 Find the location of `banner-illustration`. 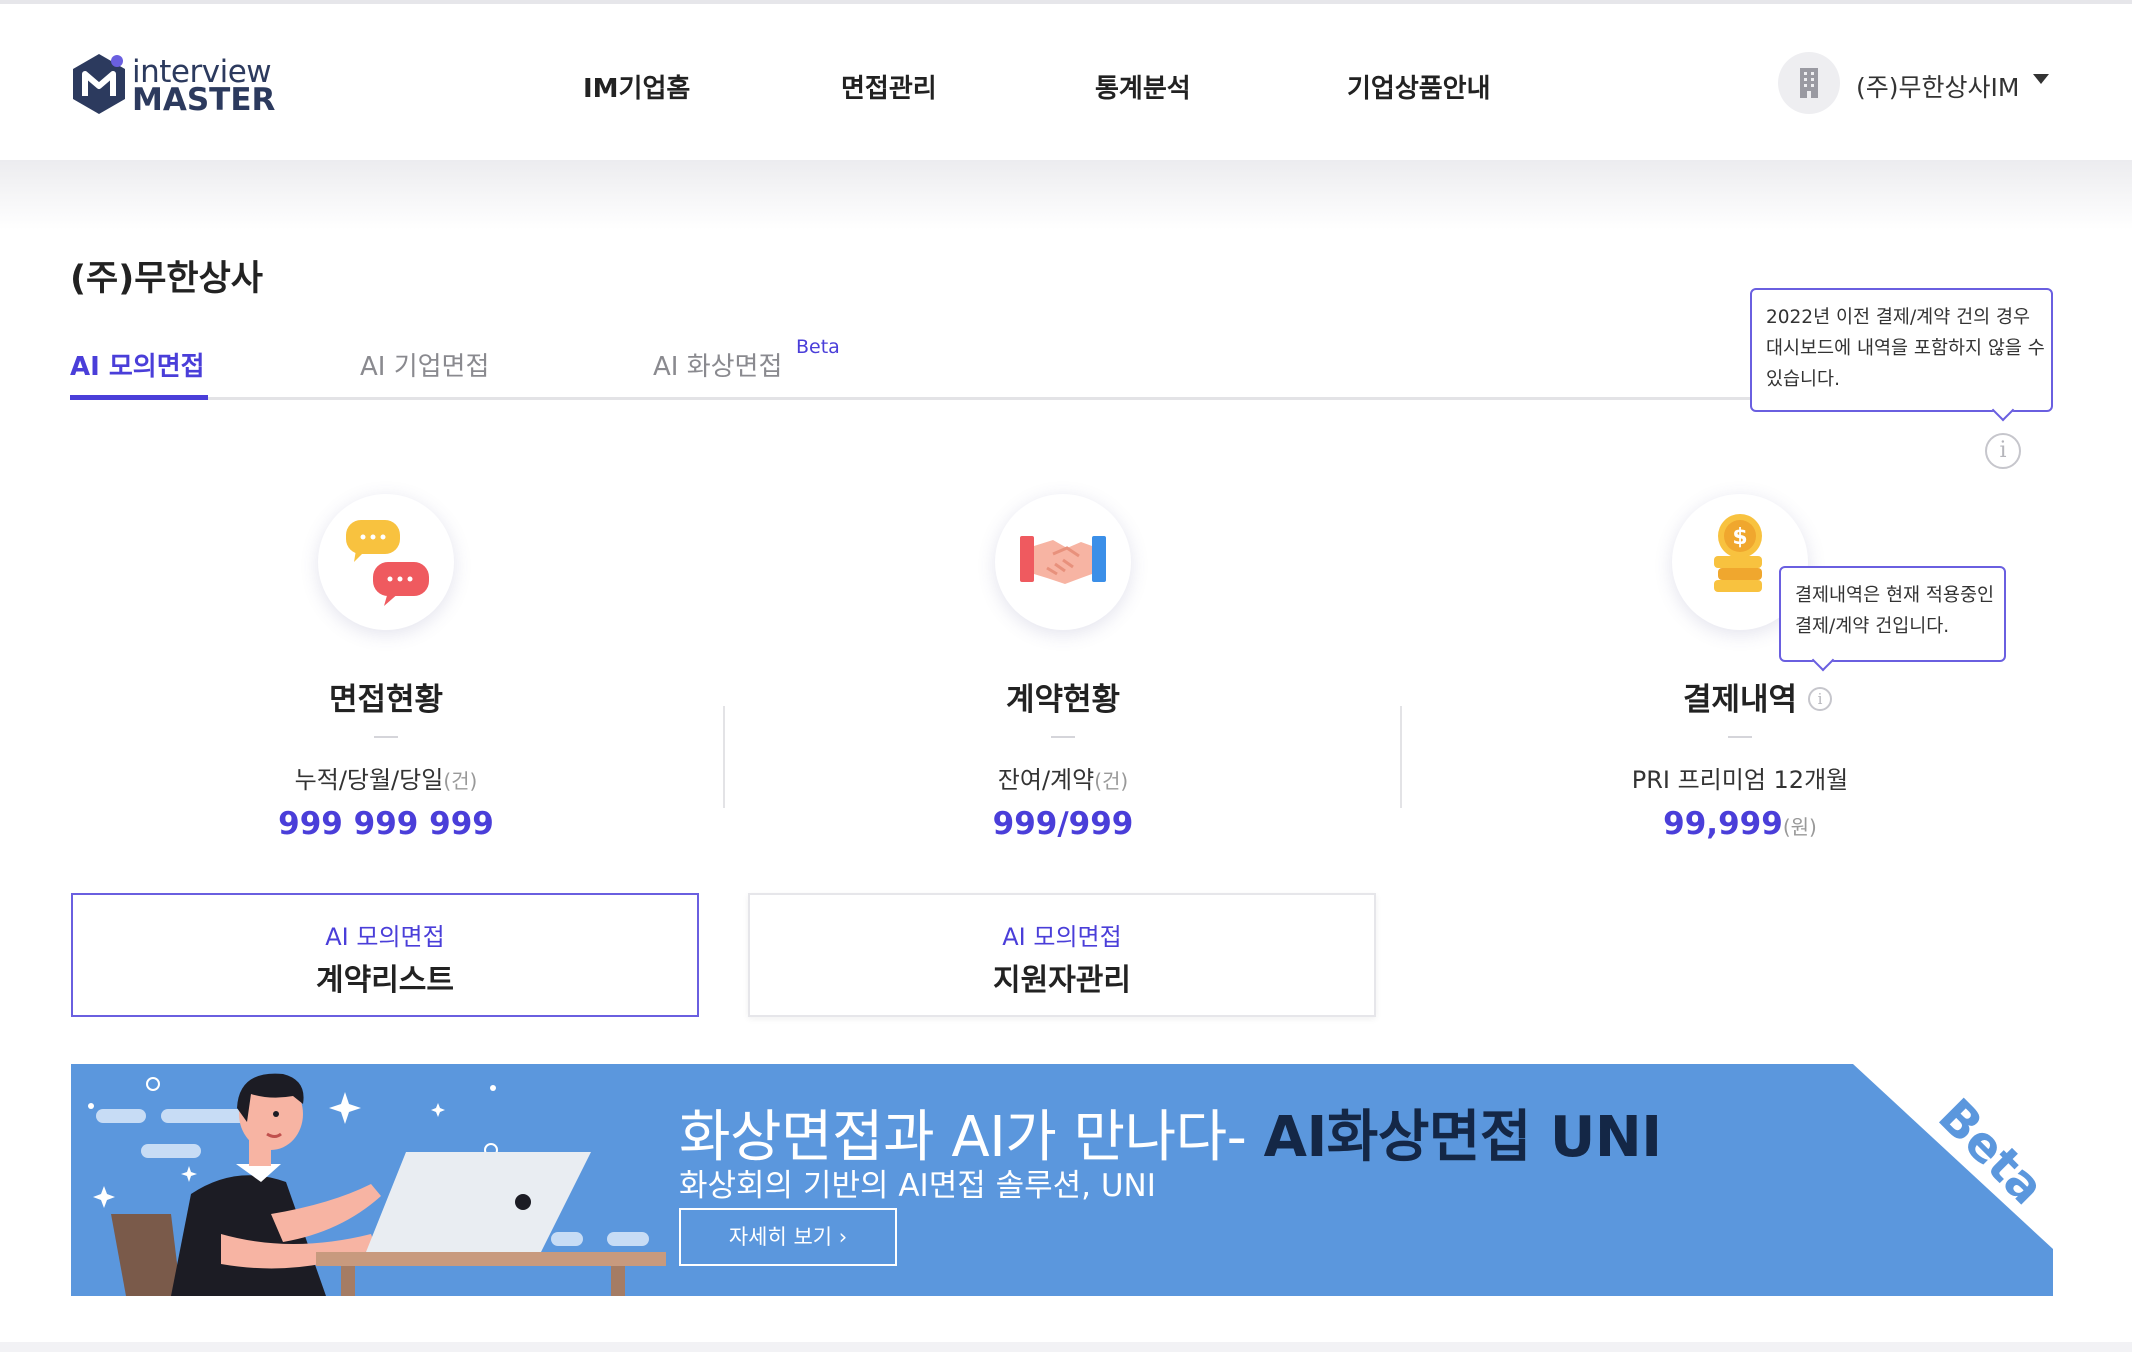

banner-illustration is located at coordinates (377, 1184).